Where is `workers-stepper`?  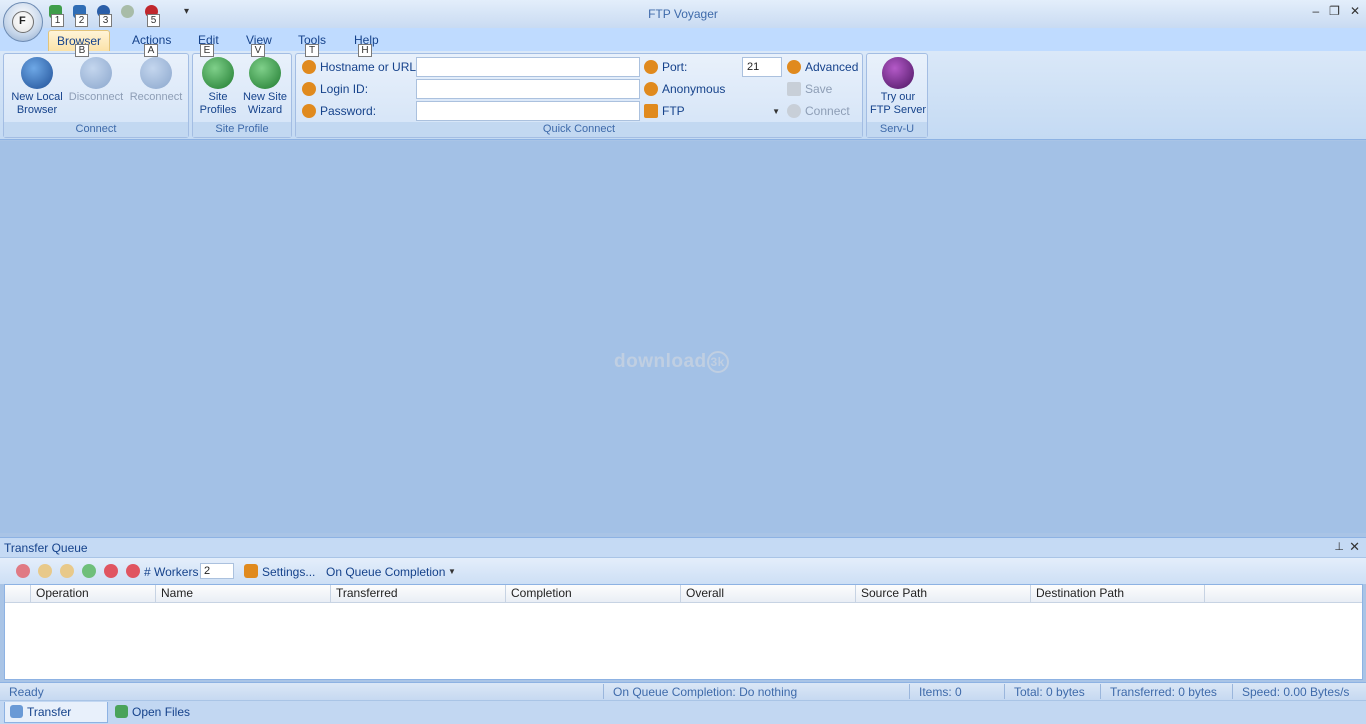
workers-stepper is located at coordinates (217, 571).